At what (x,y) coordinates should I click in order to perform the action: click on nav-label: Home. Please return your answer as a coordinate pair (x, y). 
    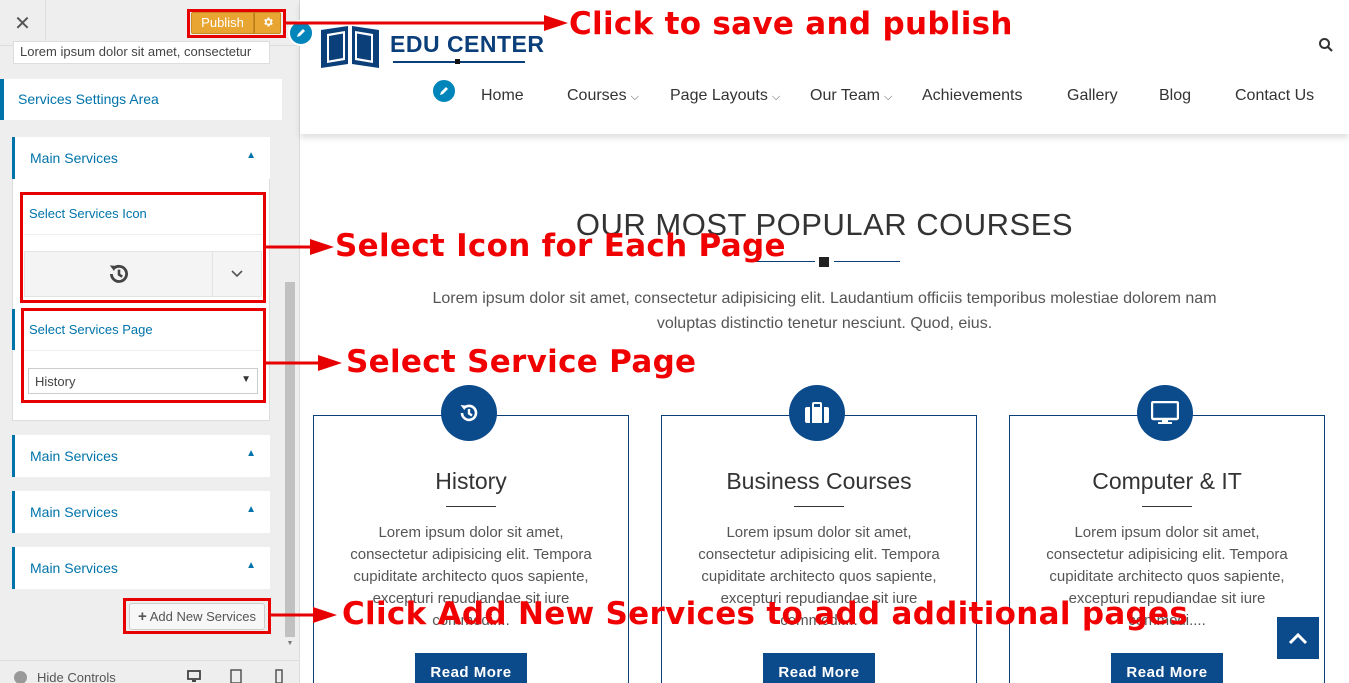
    Looking at the image, I should click on (502, 95).